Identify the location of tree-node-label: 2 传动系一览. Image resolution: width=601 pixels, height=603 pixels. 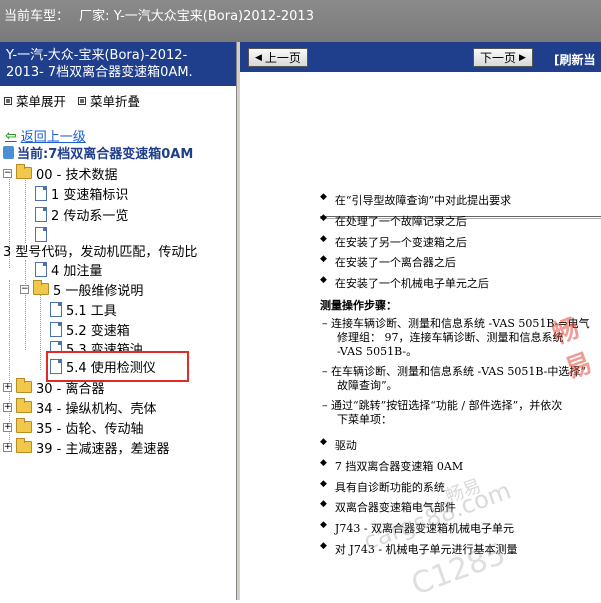
(90, 216).